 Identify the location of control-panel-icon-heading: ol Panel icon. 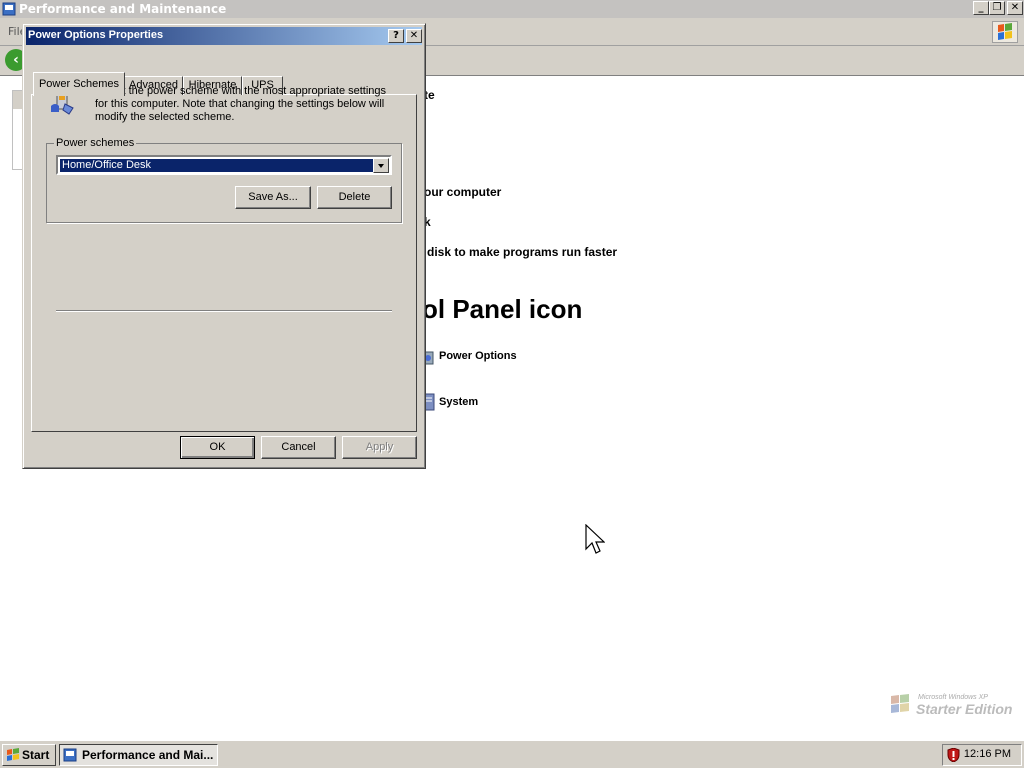
(502, 309).